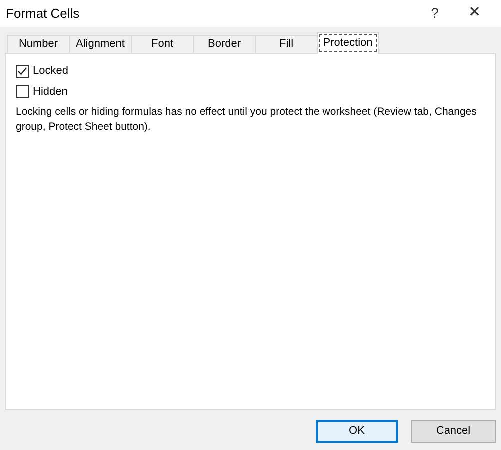  Describe the element at coordinates (162, 44) in the screenshot. I see `tab: Font` at that location.